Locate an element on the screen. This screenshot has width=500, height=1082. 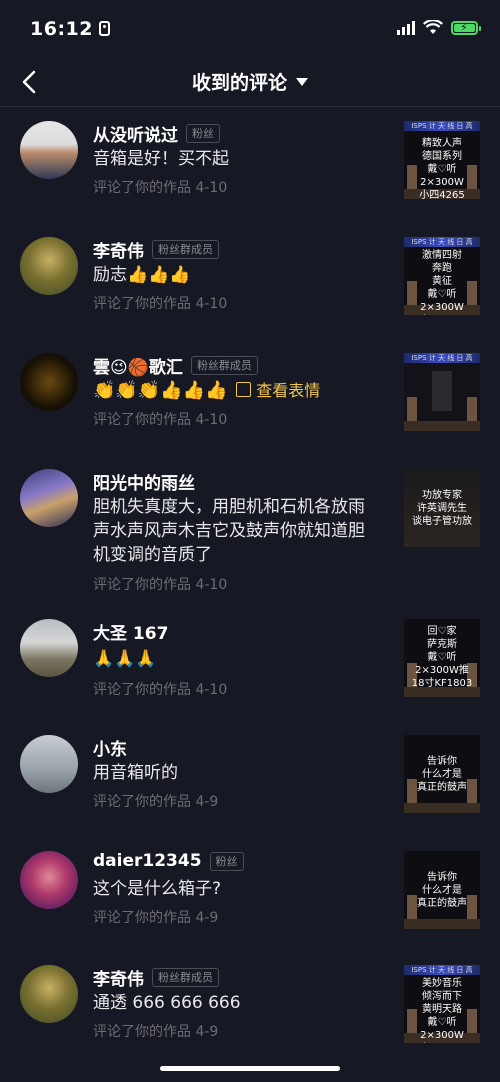
sticker-icon is located at coordinates (243, 389).